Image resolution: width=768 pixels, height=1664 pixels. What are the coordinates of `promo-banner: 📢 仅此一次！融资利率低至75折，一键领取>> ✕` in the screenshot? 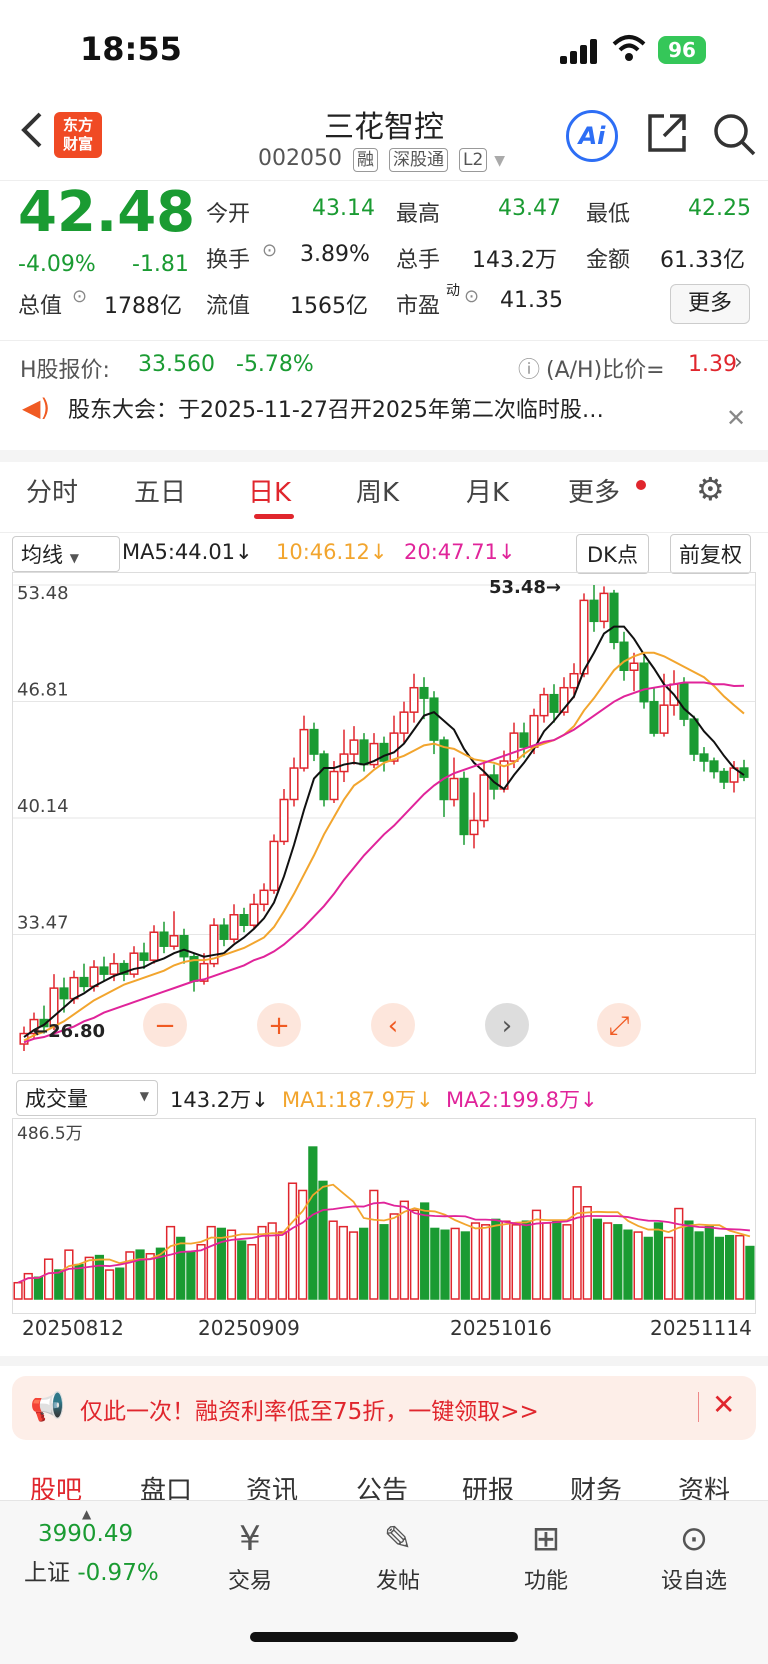 It's located at (384, 1408).